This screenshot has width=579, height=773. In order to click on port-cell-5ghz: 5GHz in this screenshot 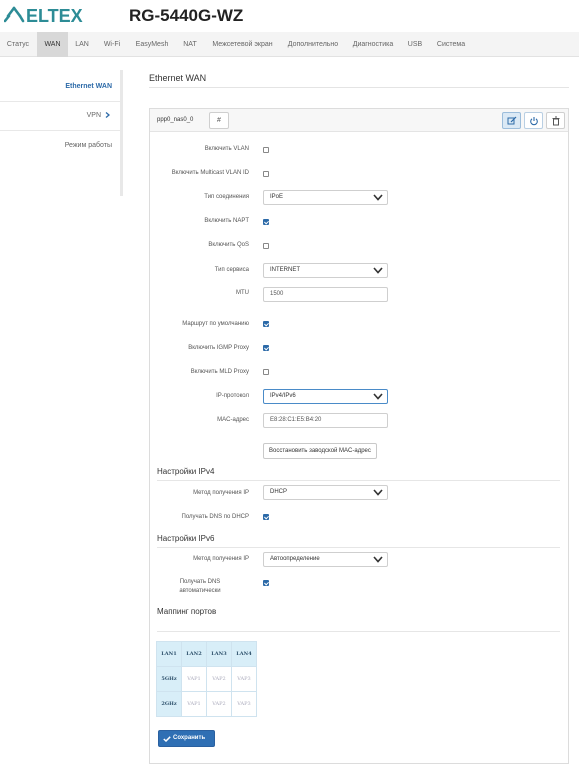, I will do `click(169, 679)`.